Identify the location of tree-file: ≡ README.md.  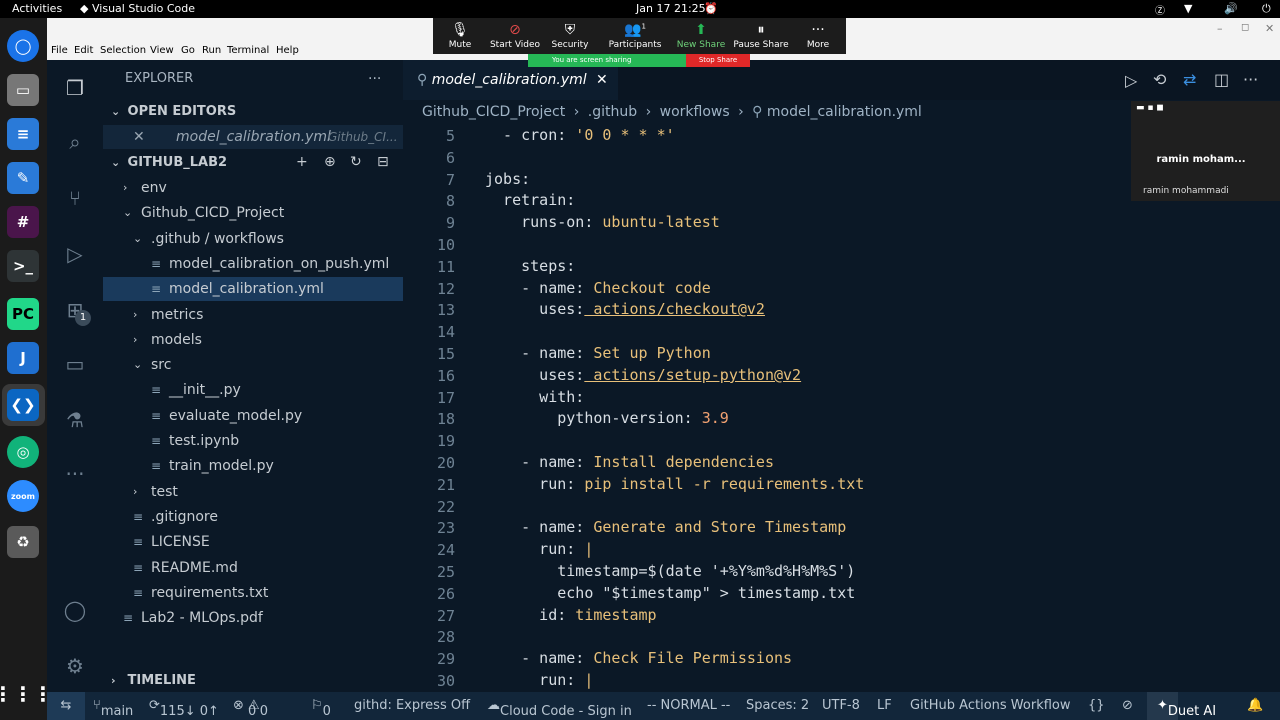
(253, 568).